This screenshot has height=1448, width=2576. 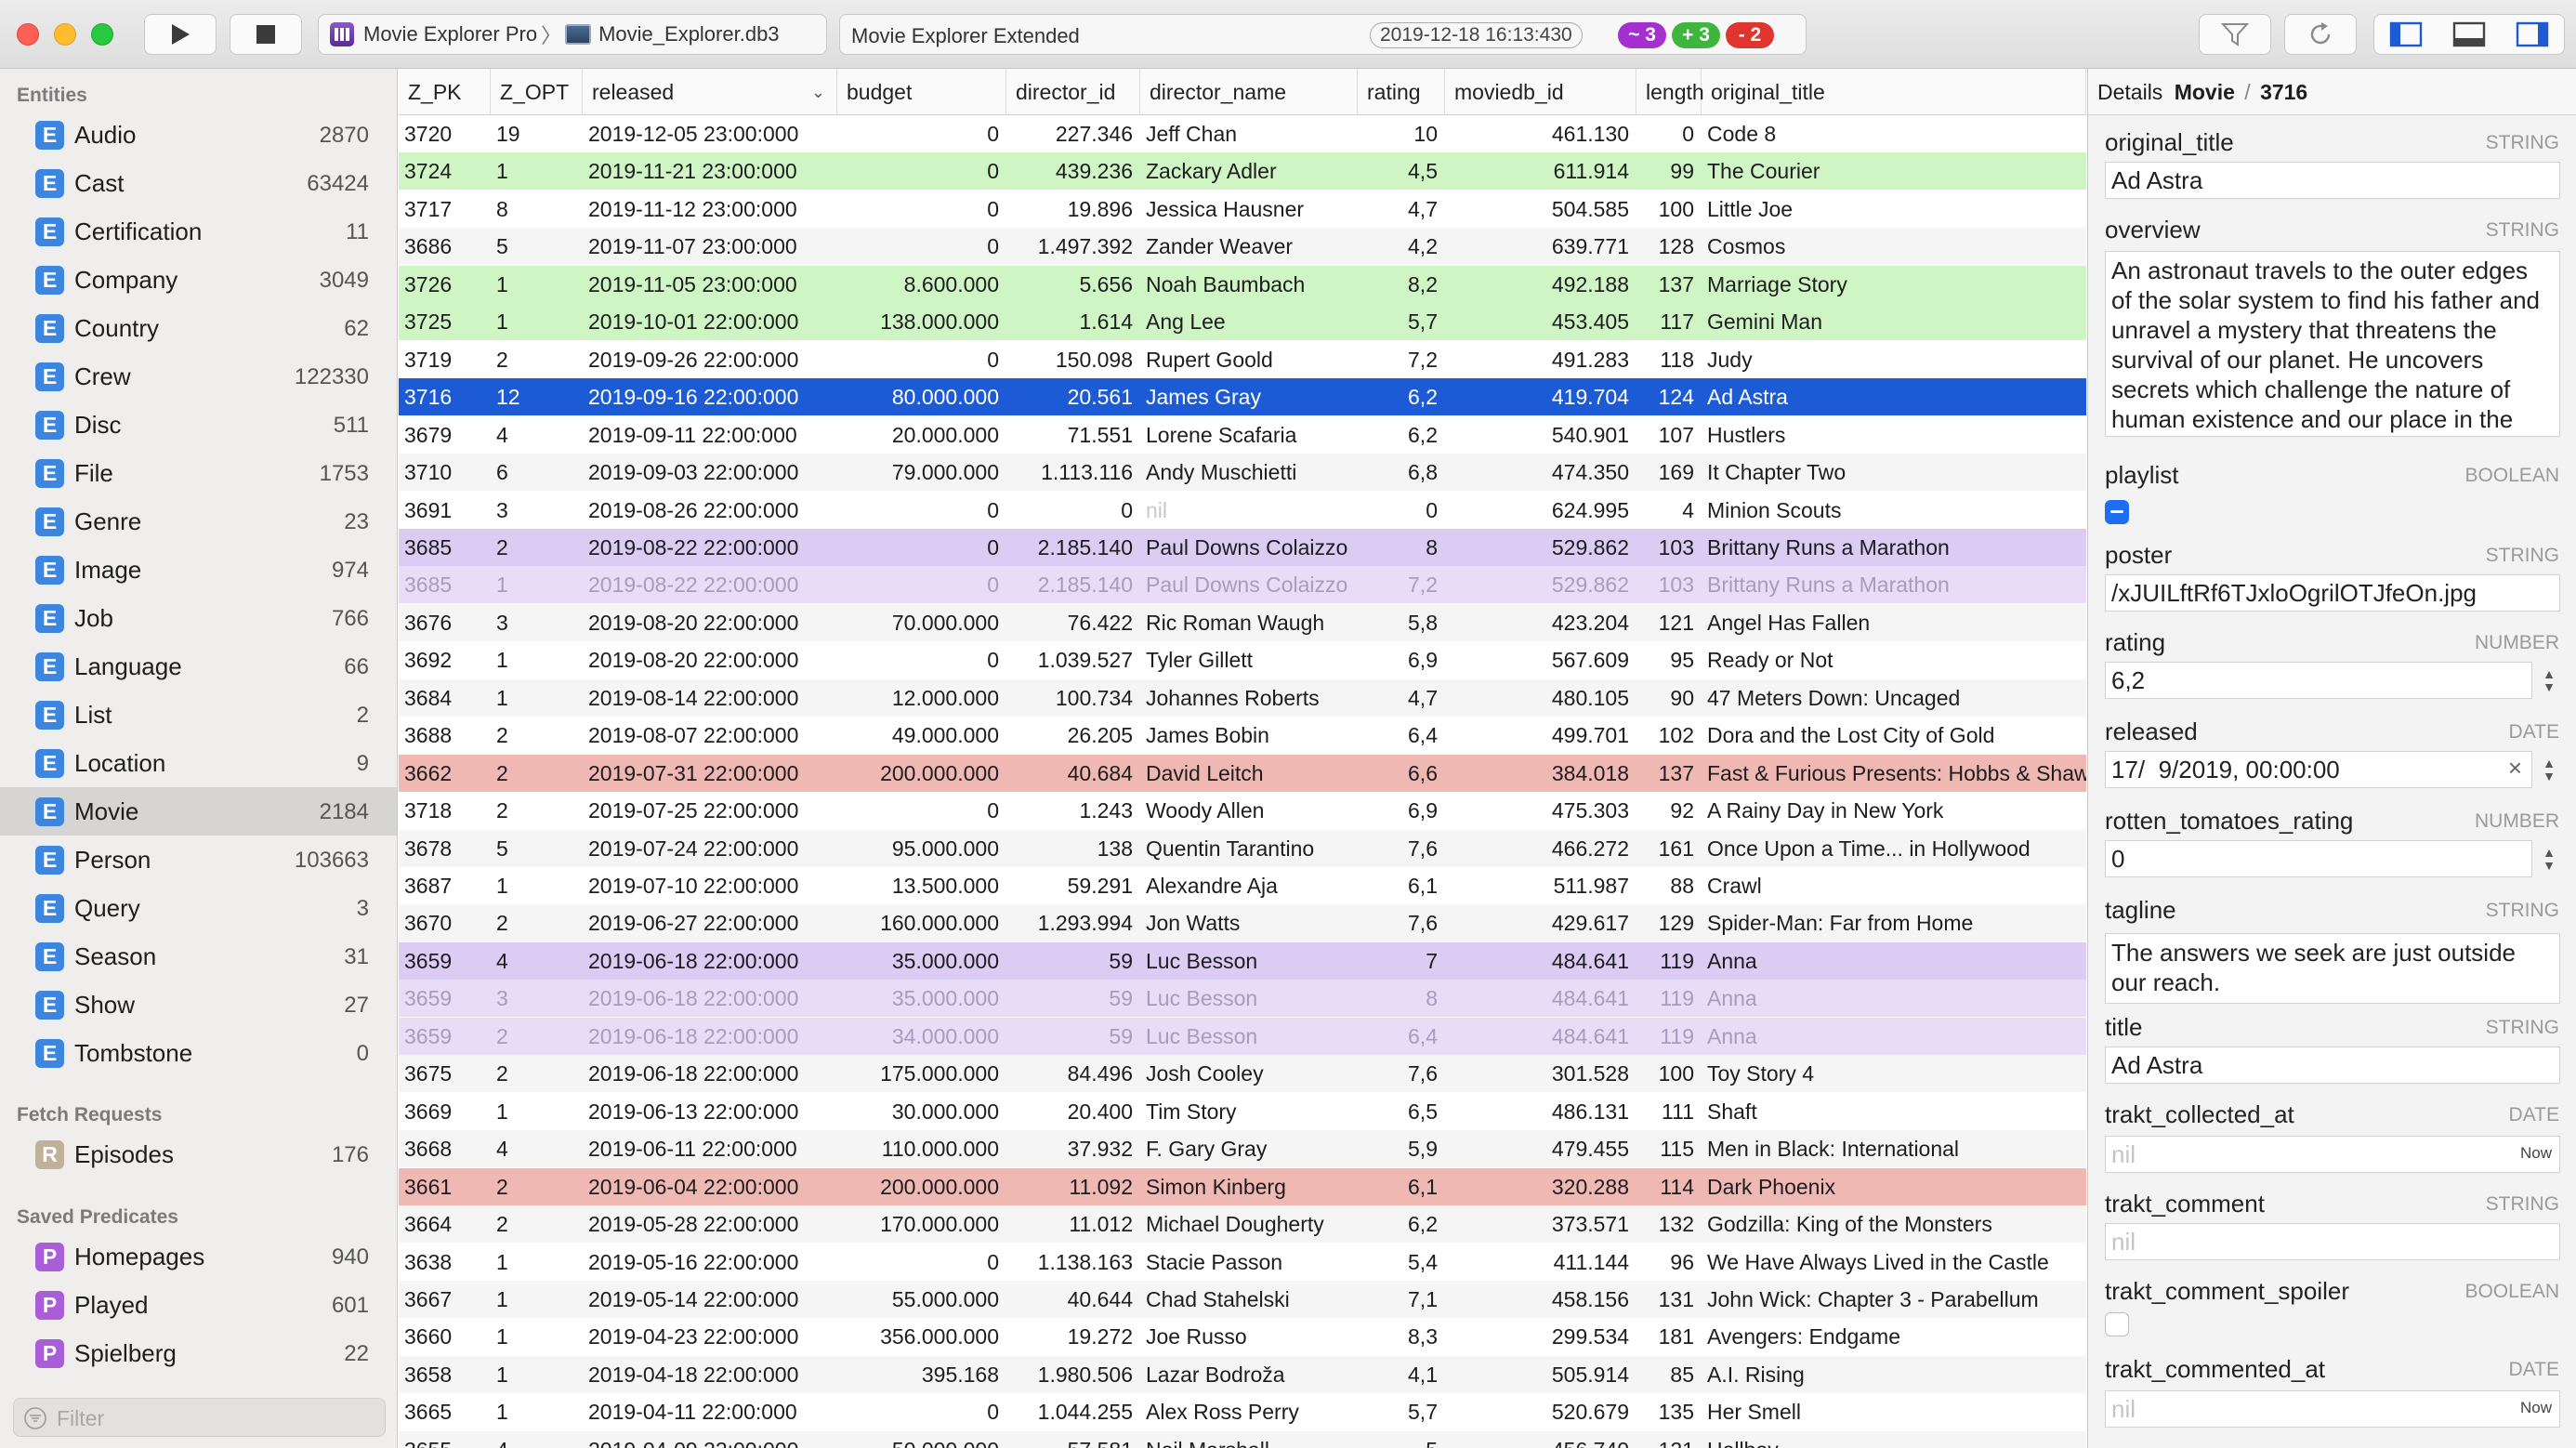 What do you see at coordinates (1894, 1374) in the screenshot?
I see `cell-original-title: A.I. Rising` at bounding box center [1894, 1374].